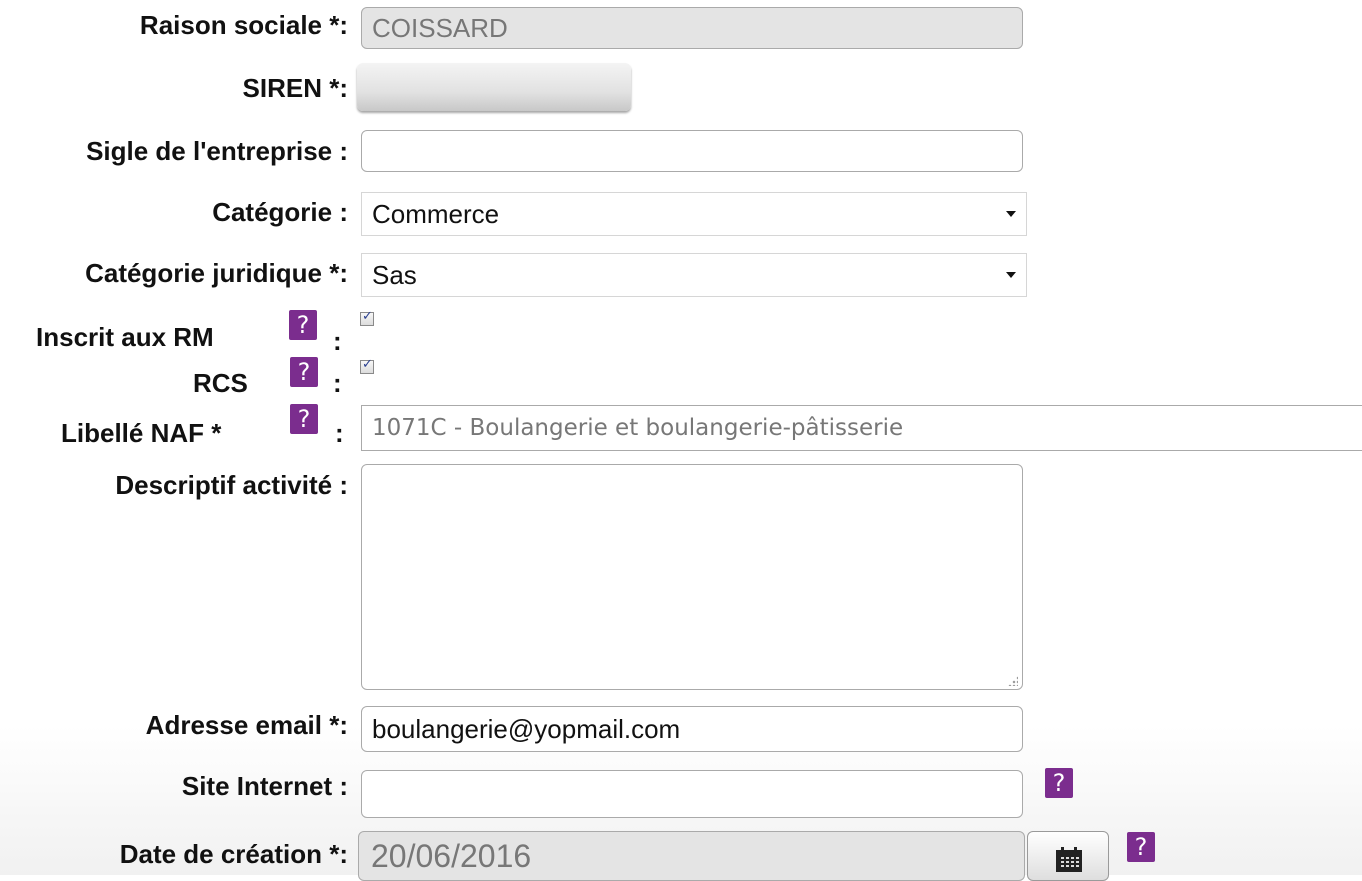 The height and width of the screenshot is (881, 1362). What do you see at coordinates (1069, 859) in the screenshot?
I see `calendar-icon` at bounding box center [1069, 859].